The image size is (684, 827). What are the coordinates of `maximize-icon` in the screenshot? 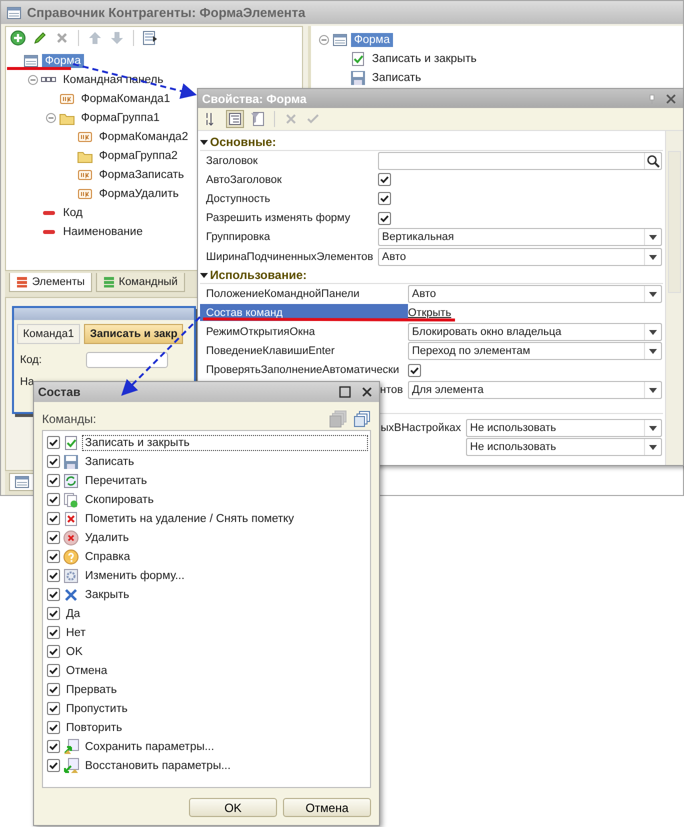 It's located at (345, 392).